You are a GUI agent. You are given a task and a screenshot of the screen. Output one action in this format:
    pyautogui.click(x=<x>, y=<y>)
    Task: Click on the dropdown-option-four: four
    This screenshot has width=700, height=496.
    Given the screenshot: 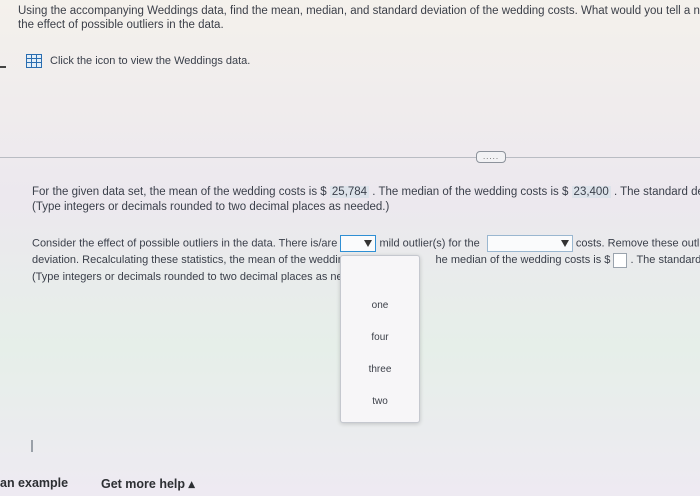 What is the action you would take?
    pyautogui.click(x=380, y=337)
    